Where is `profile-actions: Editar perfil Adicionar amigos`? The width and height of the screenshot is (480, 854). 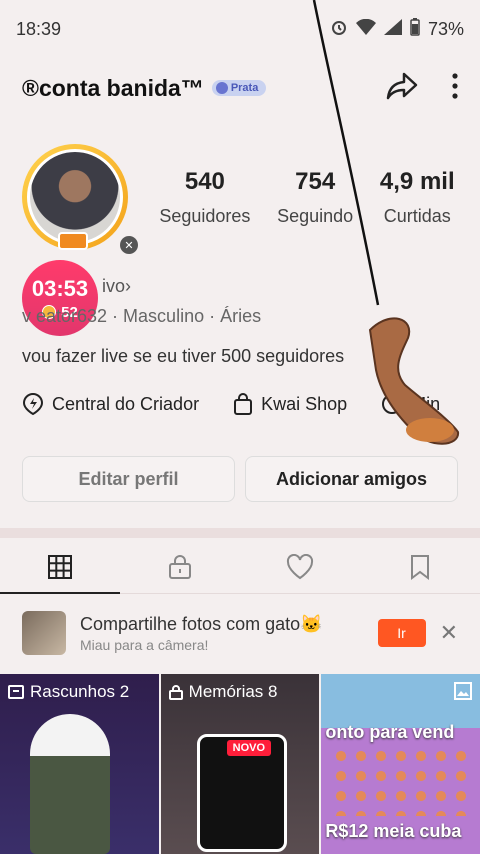 profile-actions: Editar perfil Adicionar amigos is located at coordinates (240, 479).